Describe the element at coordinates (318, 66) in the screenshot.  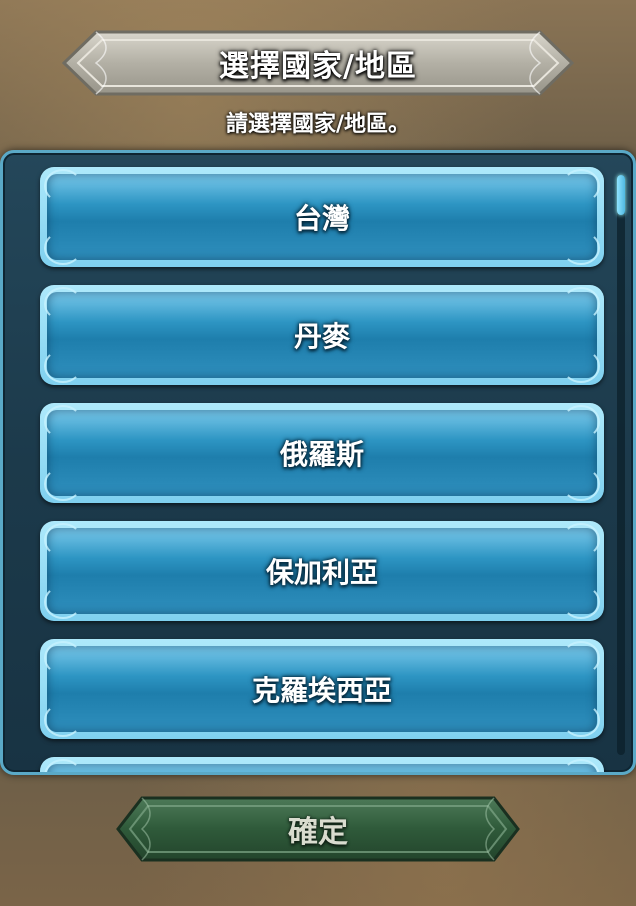
I see `page-title: 選擇國家/地區` at that location.